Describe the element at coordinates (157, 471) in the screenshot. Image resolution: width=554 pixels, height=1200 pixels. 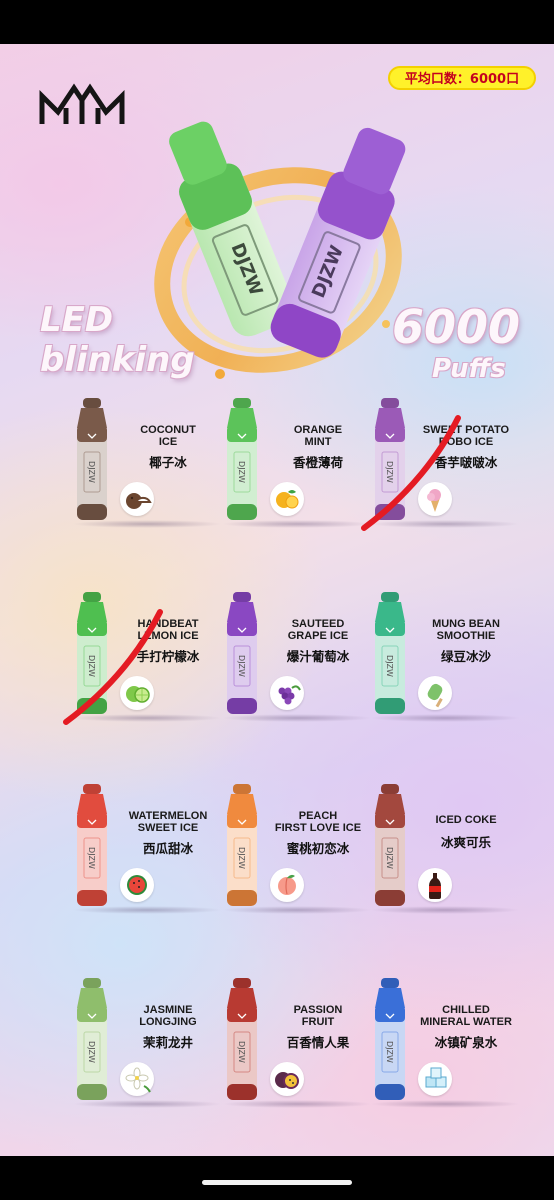
I see `flavor-card: DJZW COCONUT ICE 椰子冰` at that location.